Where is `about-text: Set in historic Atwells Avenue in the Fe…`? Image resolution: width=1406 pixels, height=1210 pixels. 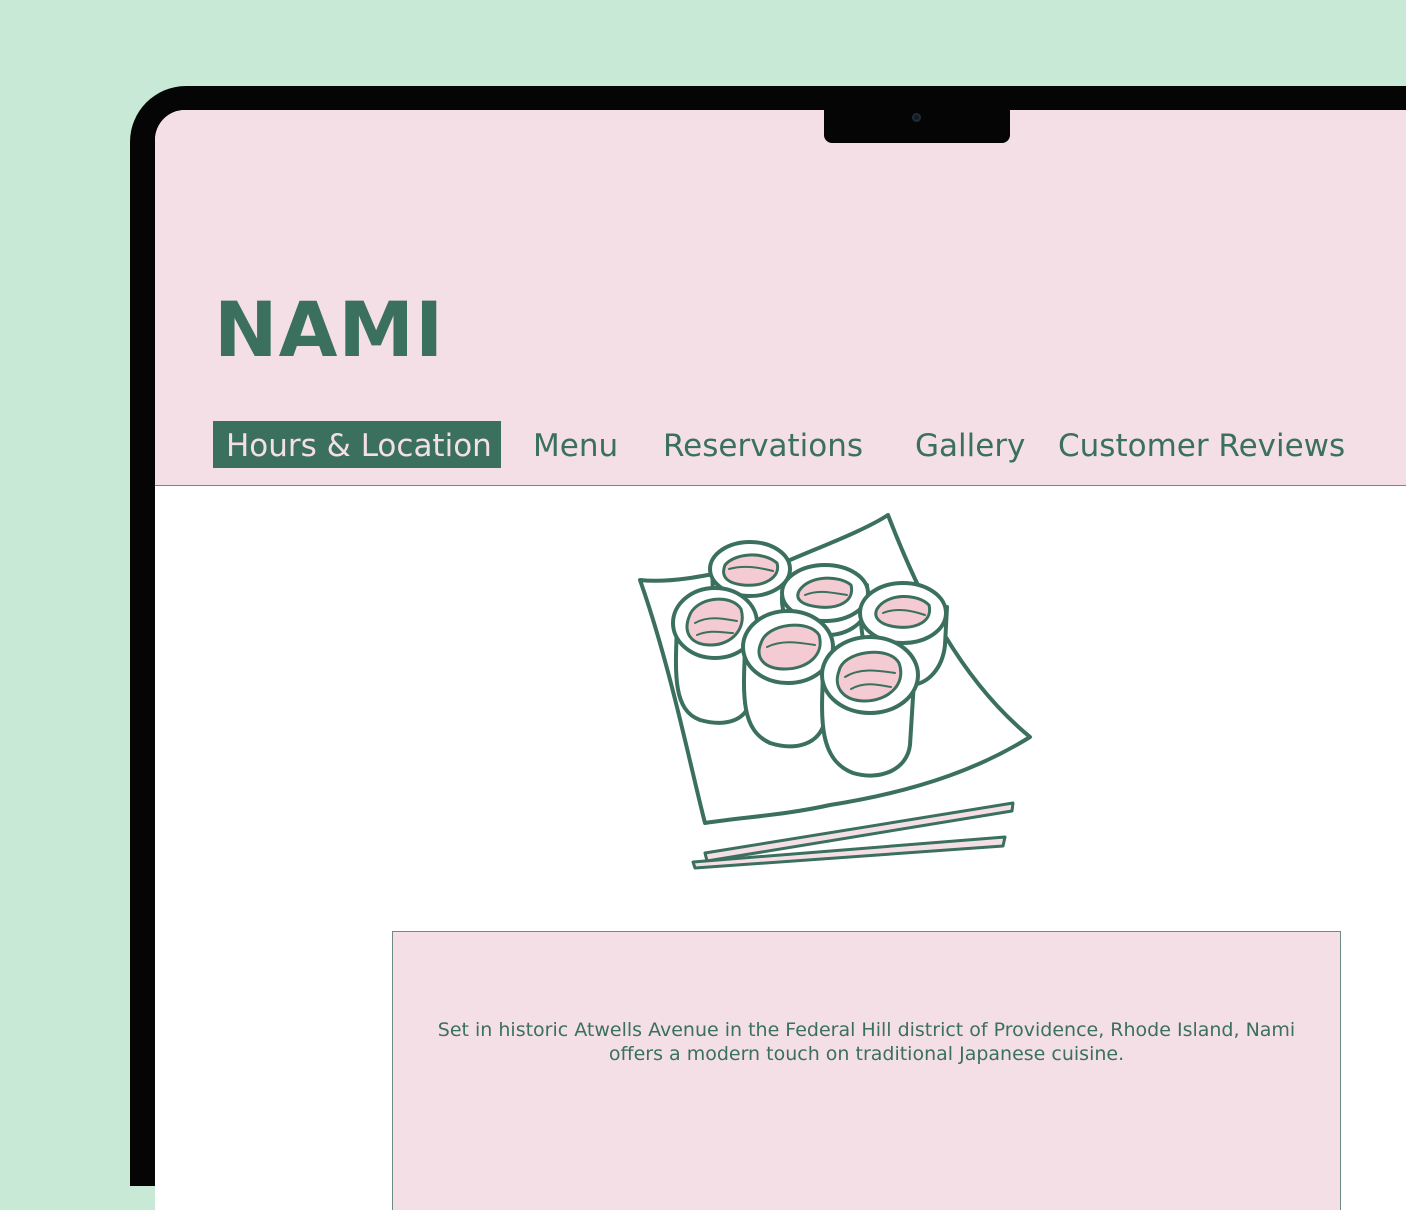
about-text: Set in historic Atwells Avenue in the Fe… is located at coordinates (866, 1042).